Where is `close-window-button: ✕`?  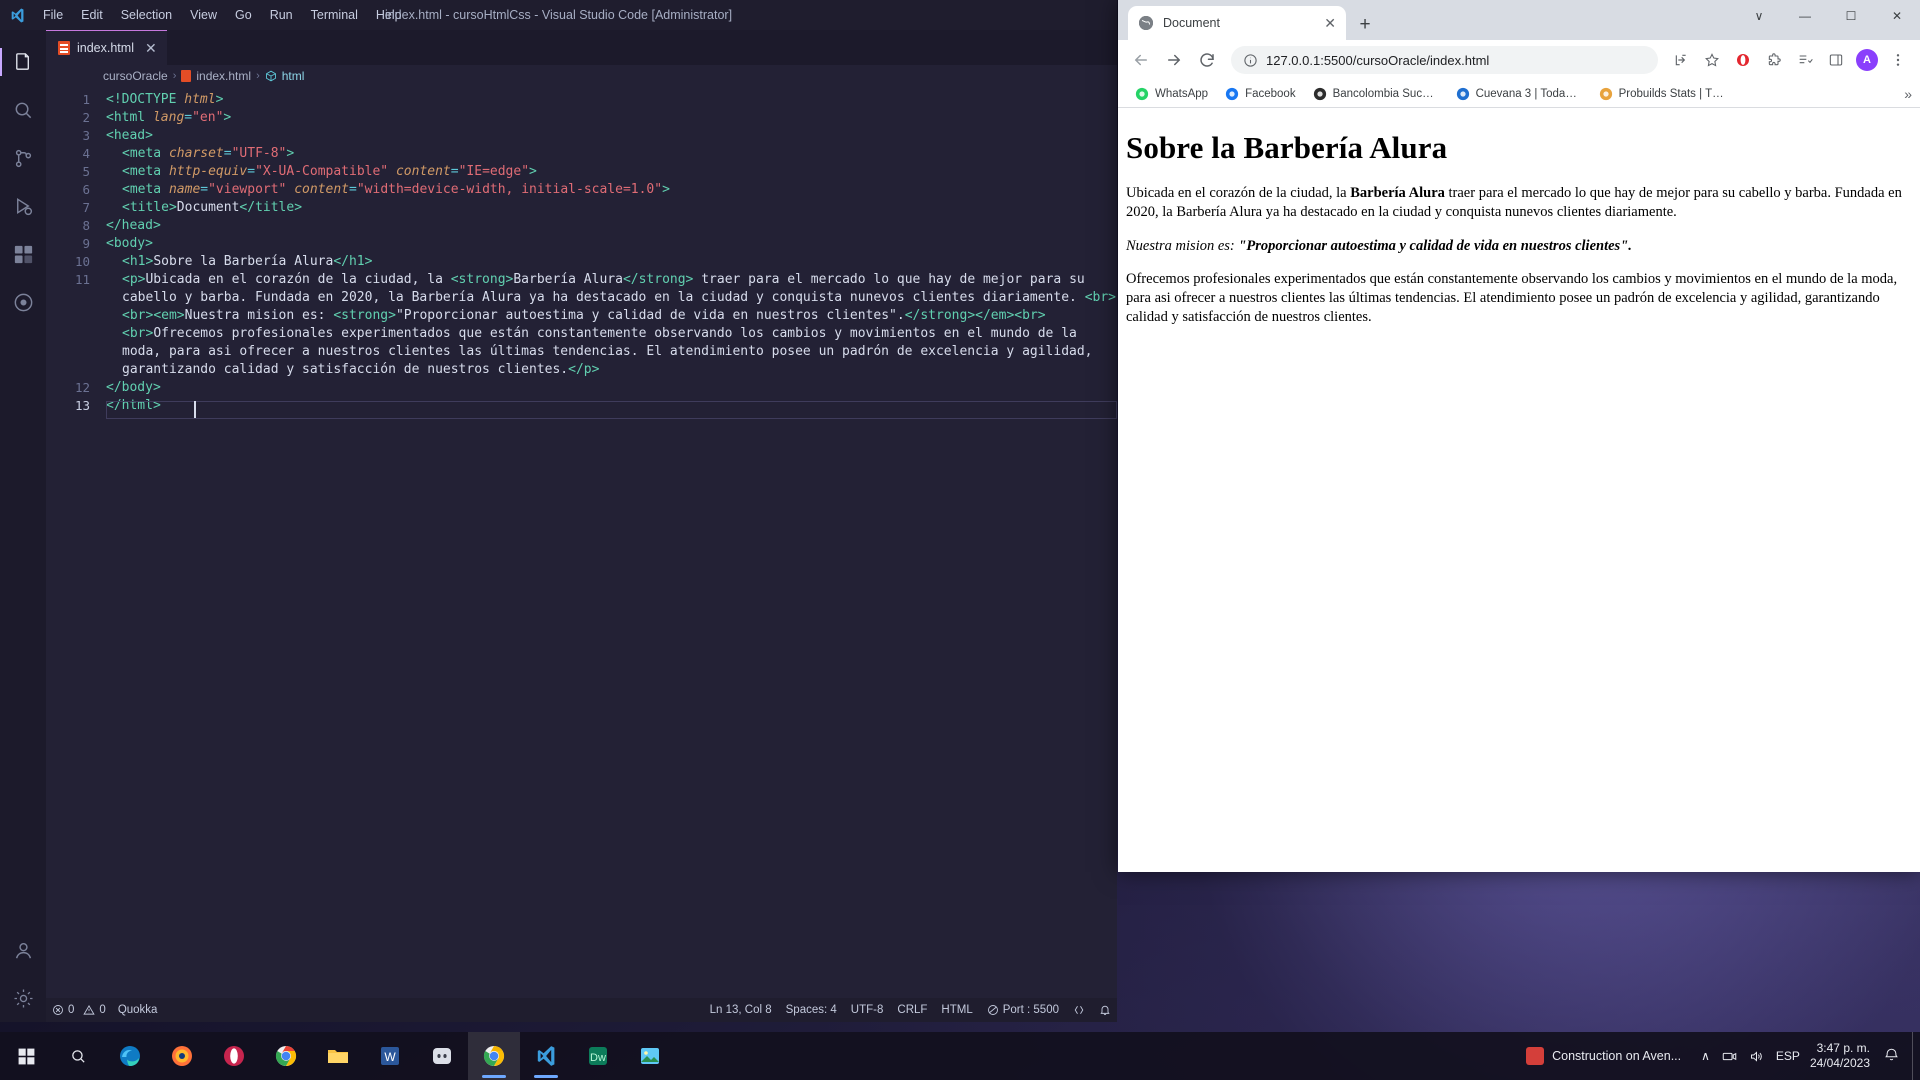 close-window-button: ✕ is located at coordinates (1897, 16).